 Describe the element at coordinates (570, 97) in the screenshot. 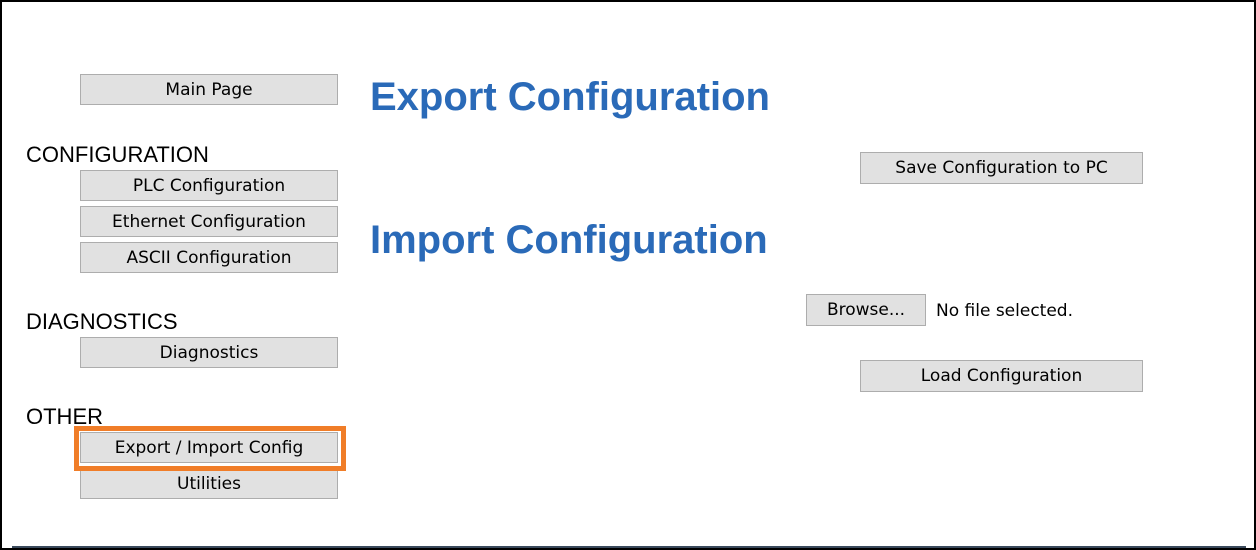

I see `export-configuration-heading: Export Configuration` at that location.